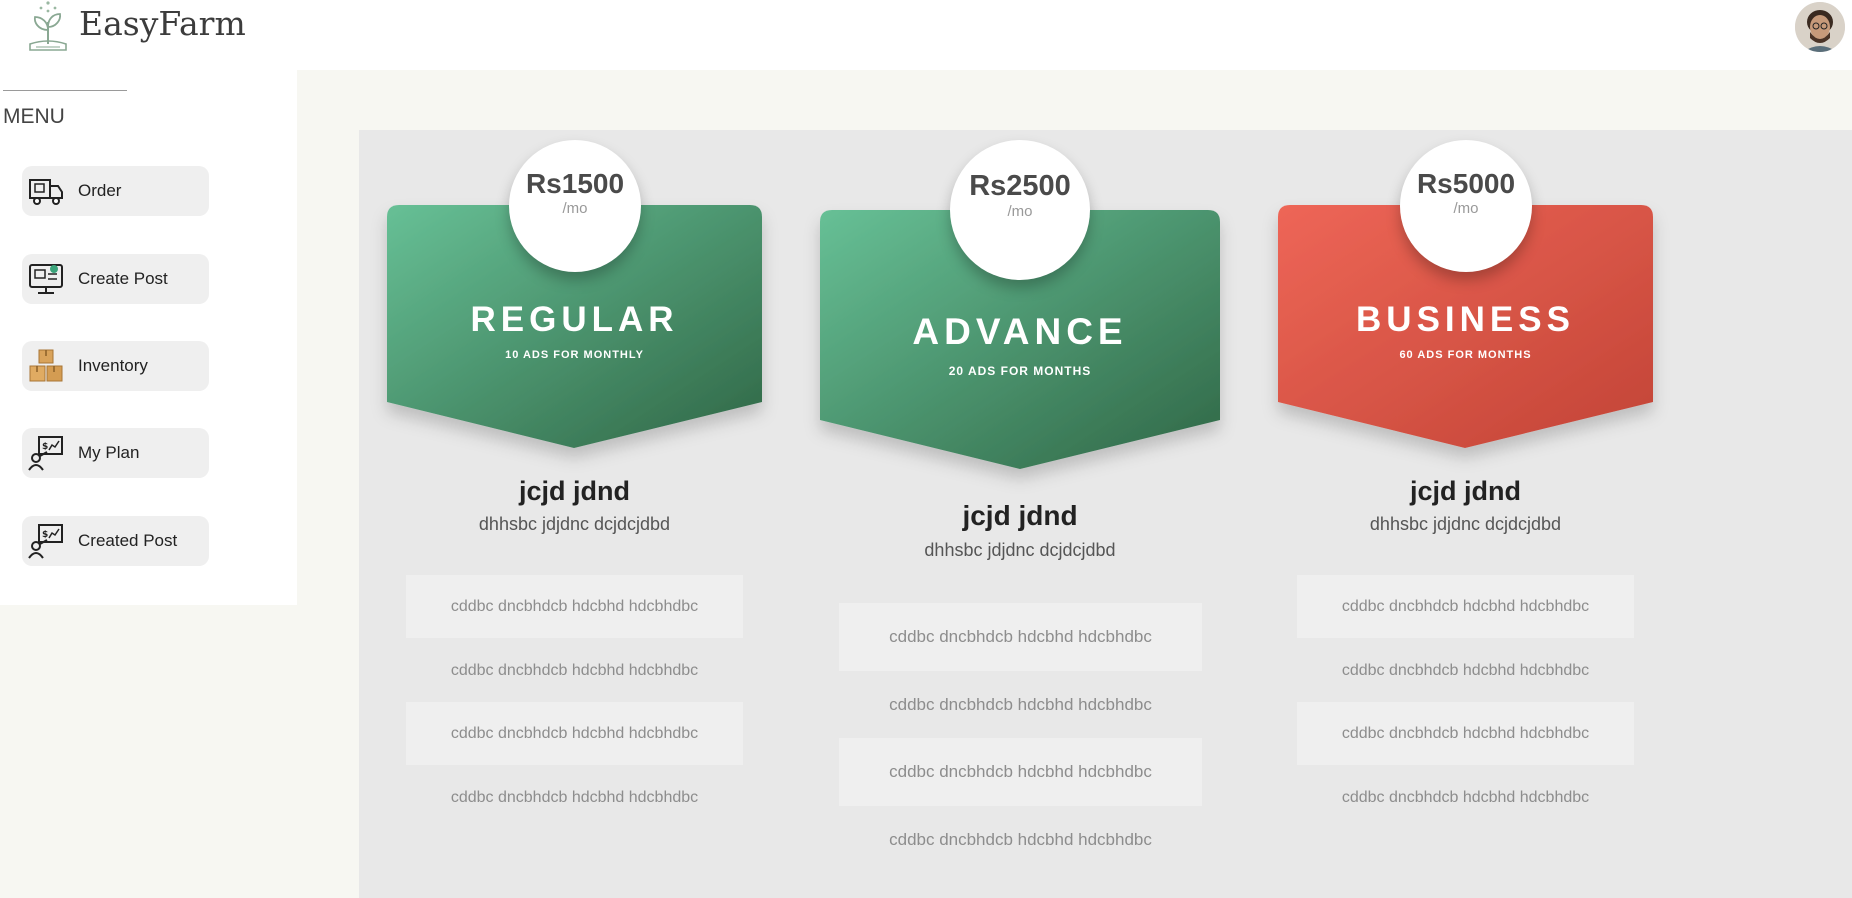 This screenshot has width=1852, height=898. Describe the element at coordinates (574, 319) in the screenshot. I see `plan-name: REGULAR` at that location.